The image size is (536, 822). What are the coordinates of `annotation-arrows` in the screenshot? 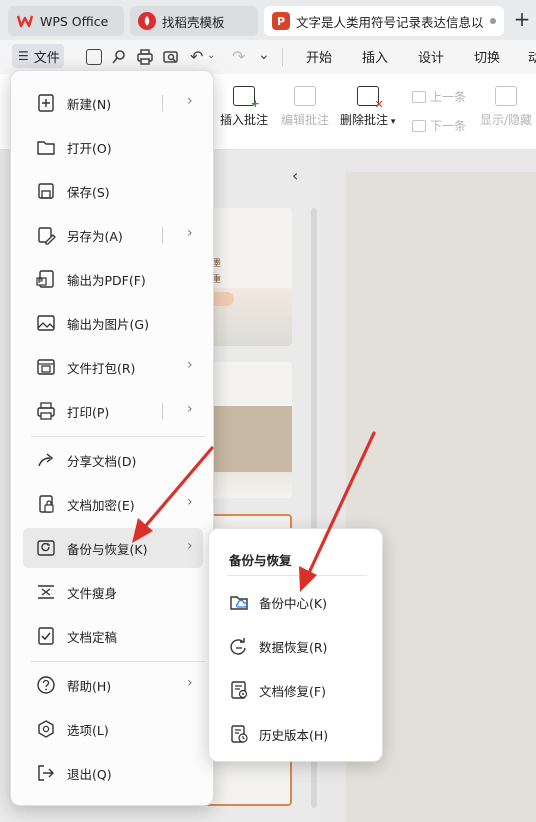 It's located at (254, 511).